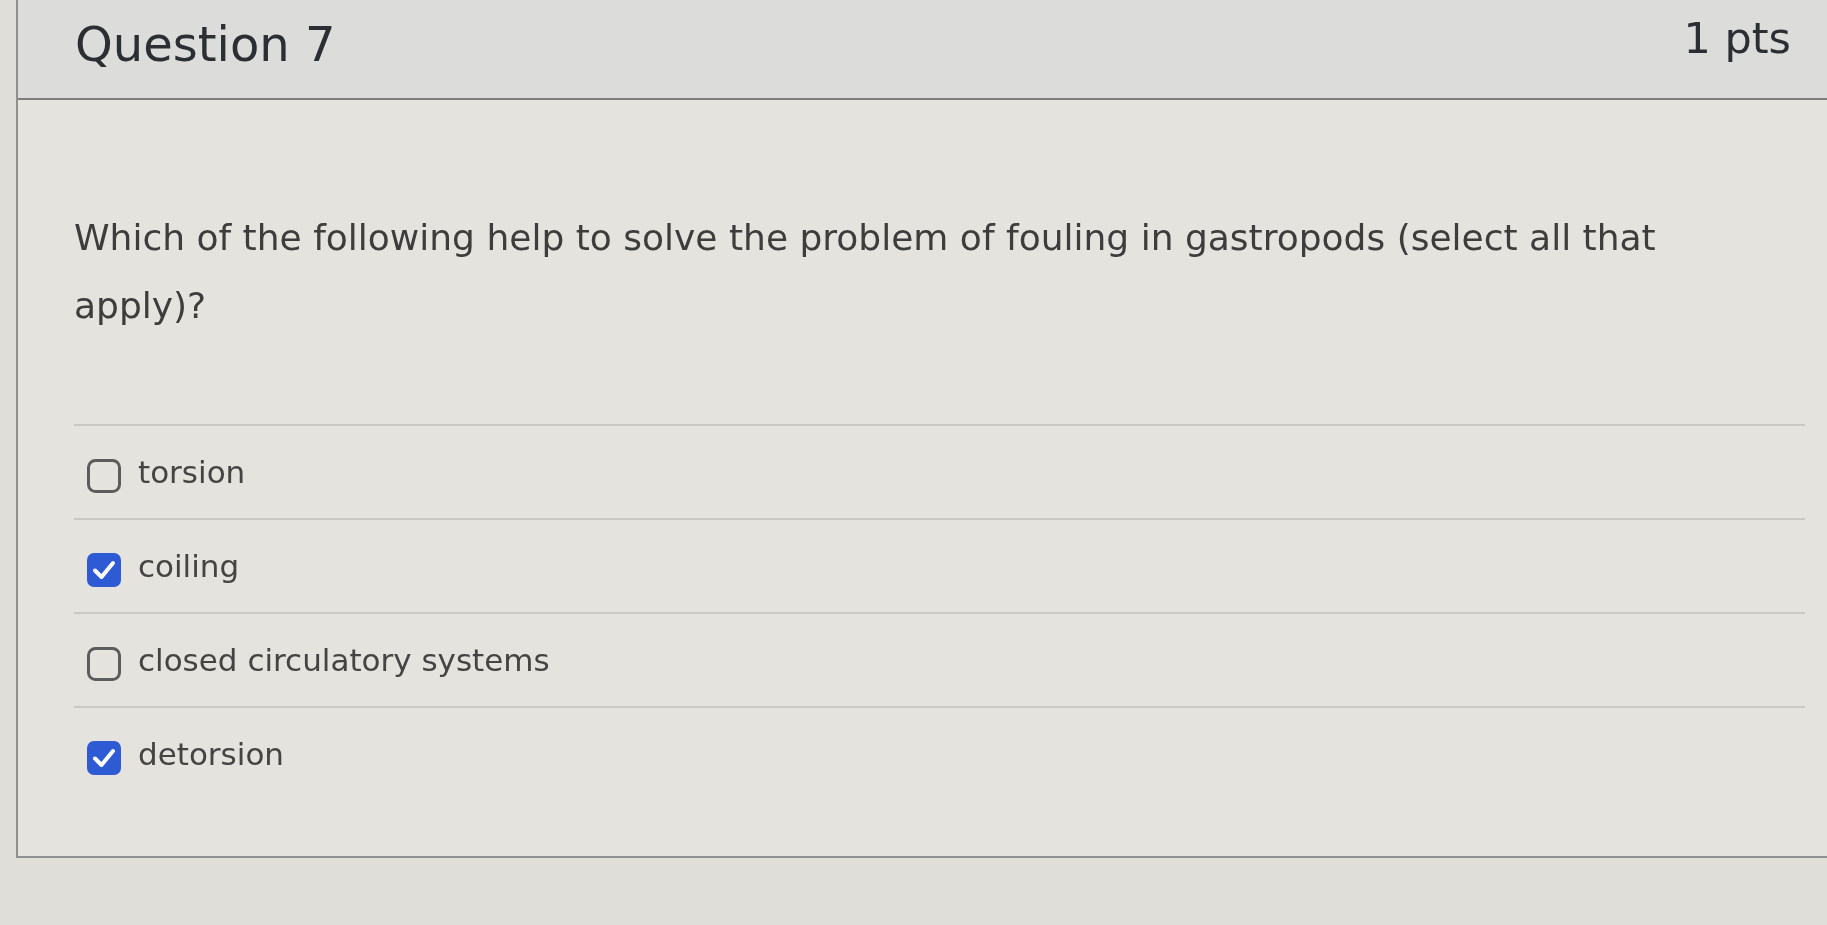 The width and height of the screenshot is (1827, 925). I want to click on question-text: Which of the following help to solve the problem of fouling in gastropods (select all that apply)?, so click(865, 272).